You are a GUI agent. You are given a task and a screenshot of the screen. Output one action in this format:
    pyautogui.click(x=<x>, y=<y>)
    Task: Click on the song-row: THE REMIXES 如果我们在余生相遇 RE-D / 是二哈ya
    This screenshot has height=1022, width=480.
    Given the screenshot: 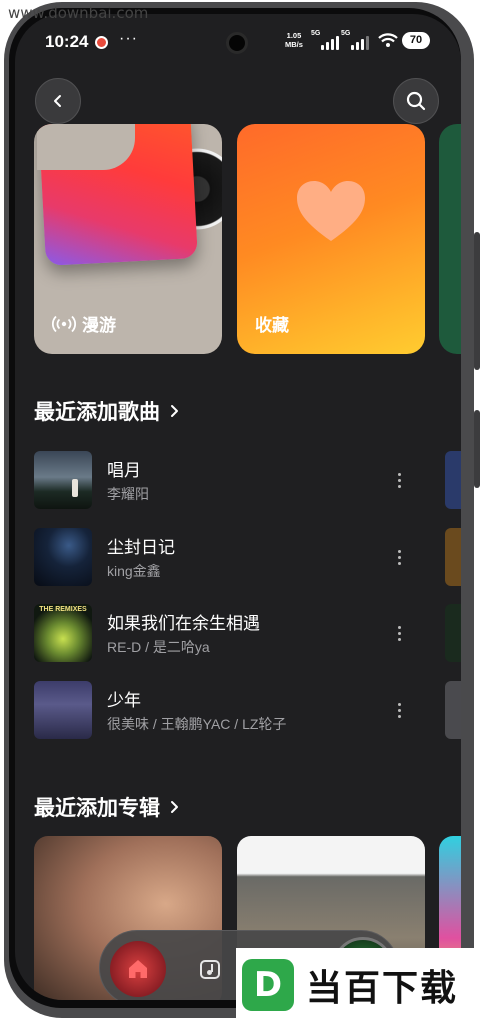 What is the action you would take?
    pyautogui.click(x=234, y=633)
    